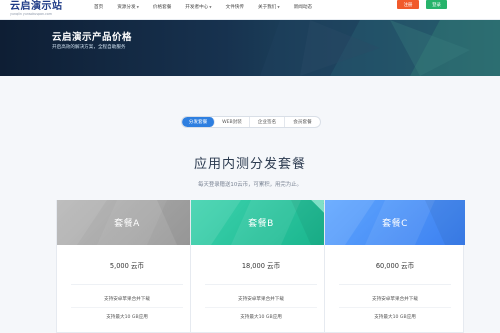 The image size is (500, 333). I want to click on site-logo: 云启演示站 yunqiin yunsokuspan.com, so click(45, 10).